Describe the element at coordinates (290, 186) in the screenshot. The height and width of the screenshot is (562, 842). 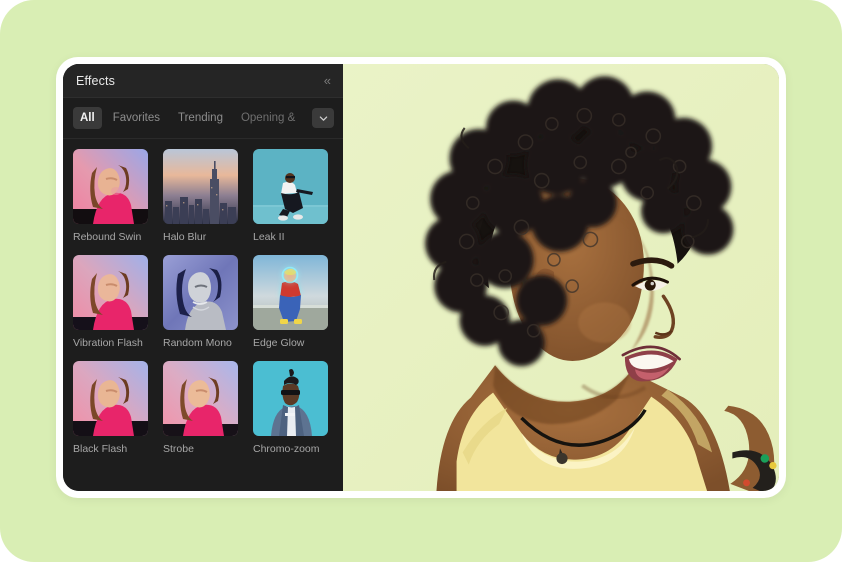
I see `effect-thumbnail-dancer-teal-wall` at that location.